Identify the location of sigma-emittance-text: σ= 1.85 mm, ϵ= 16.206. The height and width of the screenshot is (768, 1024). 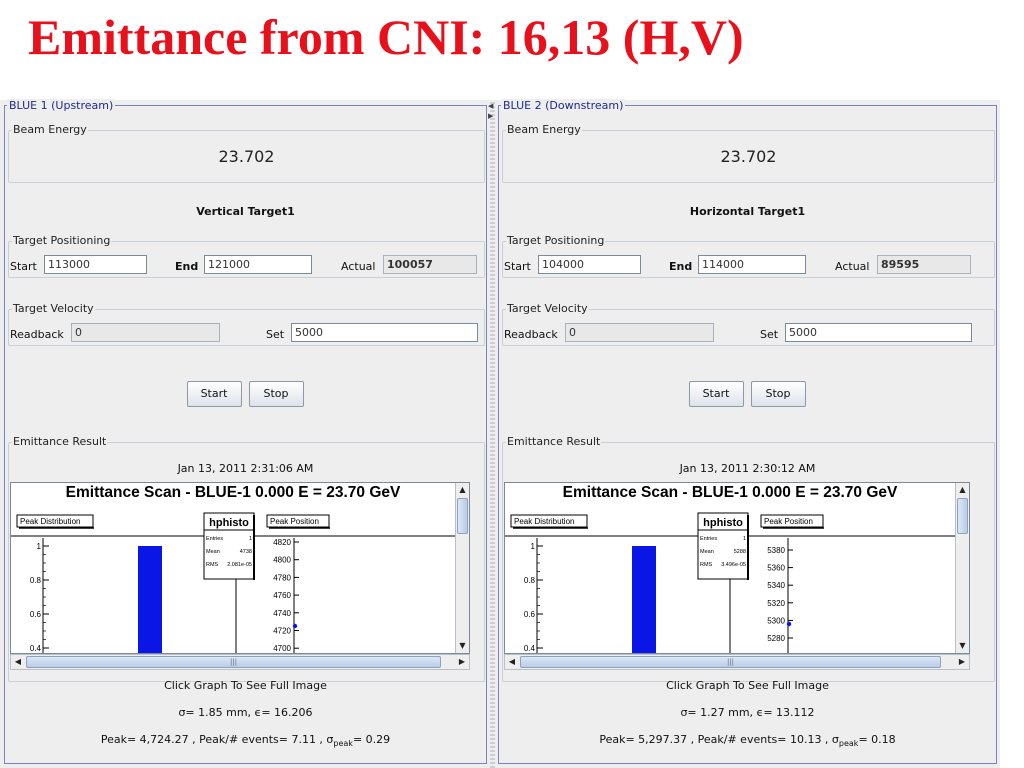
(245, 712).